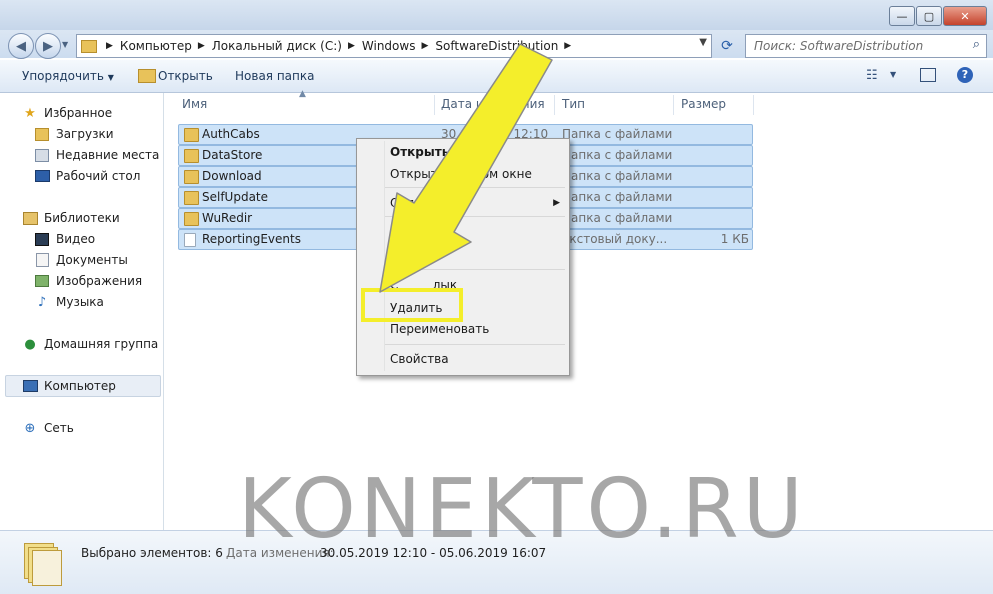  What do you see at coordinates (42, 281) in the screenshot?
I see `pictures-icon` at bounding box center [42, 281].